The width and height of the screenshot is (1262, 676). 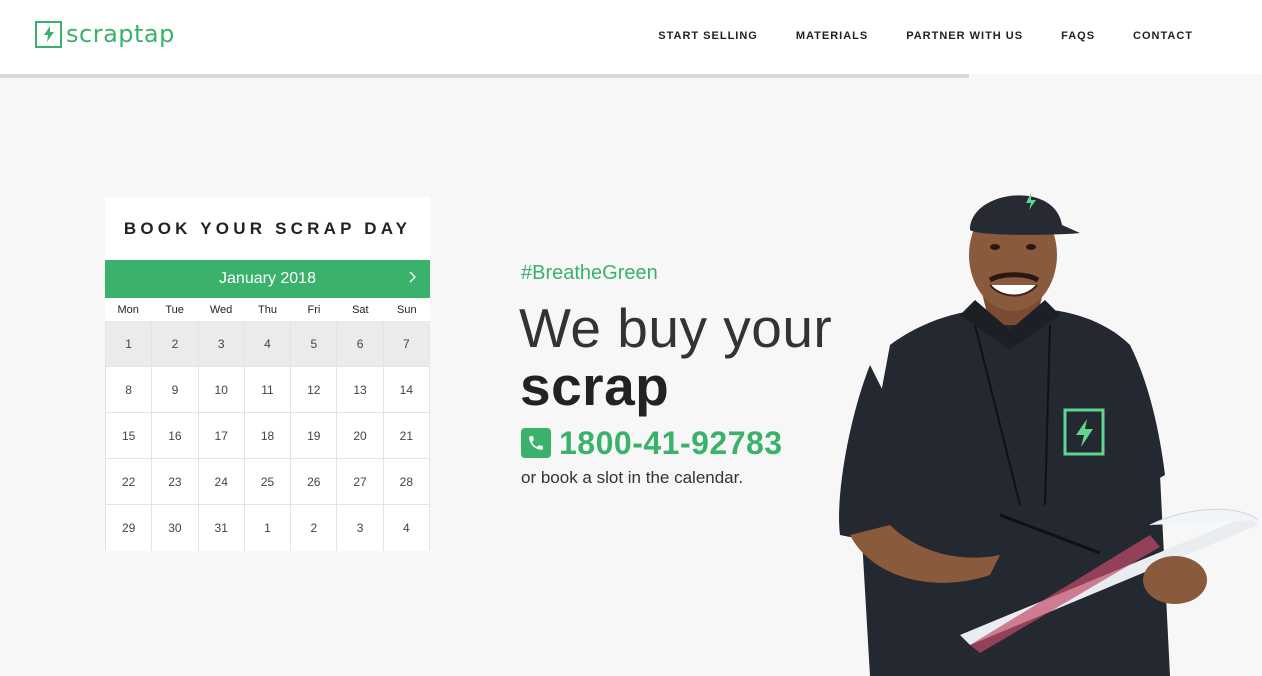 What do you see at coordinates (221, 436) in the screenshot?
I see `calendar-day: 17` at bounding box center [221, 436].